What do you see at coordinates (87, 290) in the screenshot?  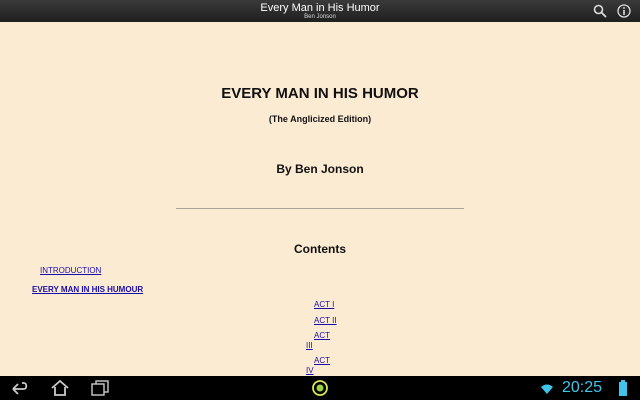 I see `toc-every-man-link: EVERY MAN IN HIS HUMOUR` at bounding box center [87, 290].